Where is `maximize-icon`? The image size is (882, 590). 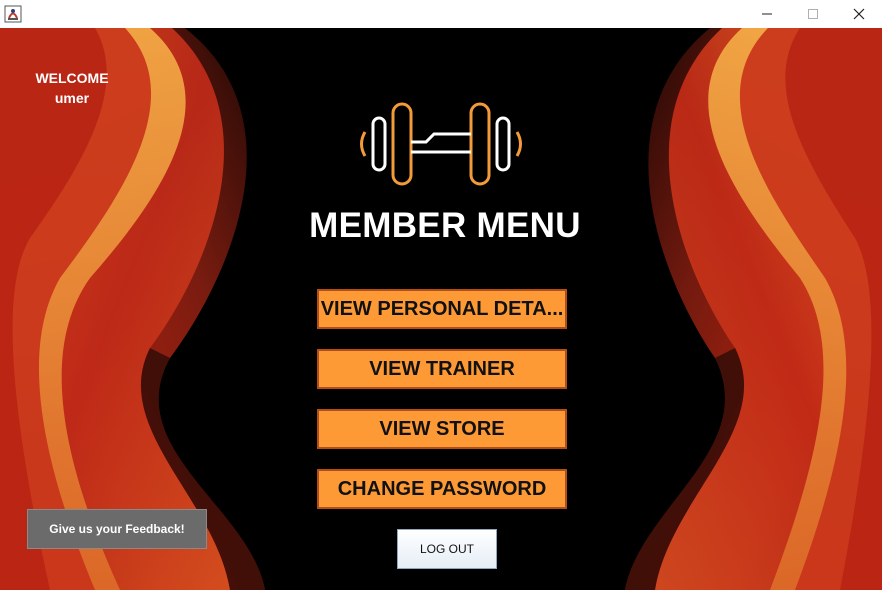 maximize-icon is located at coordinates (813, 14).